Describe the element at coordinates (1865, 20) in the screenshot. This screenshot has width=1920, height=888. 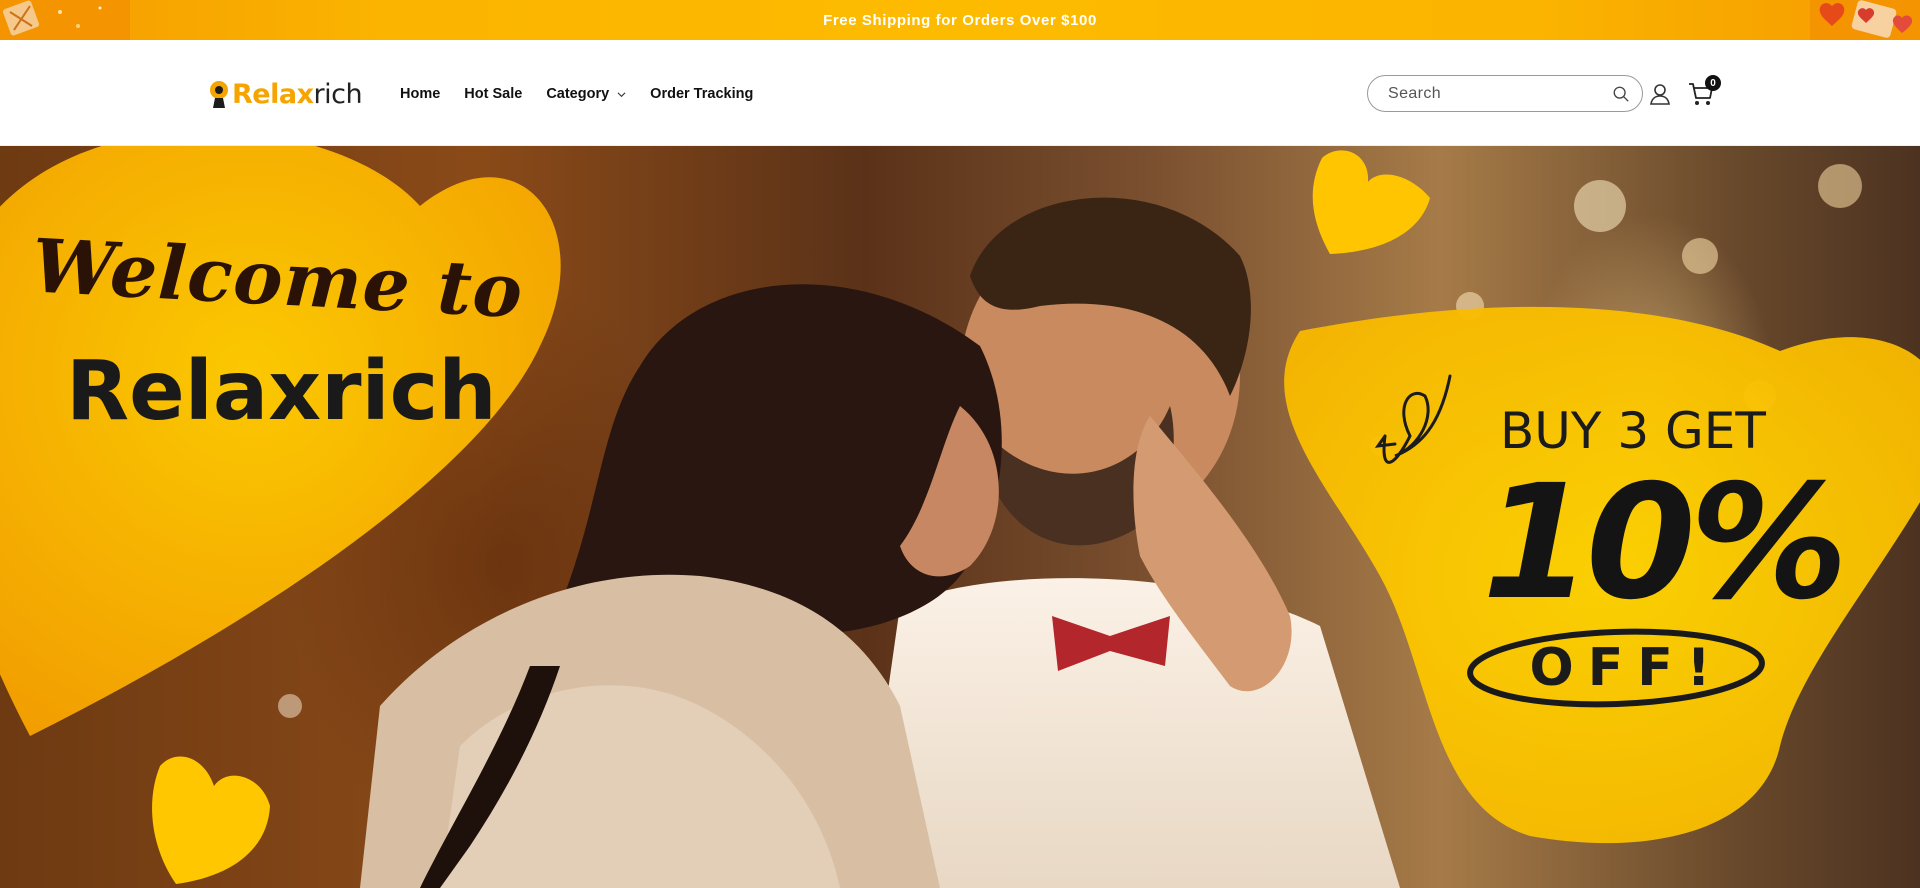
I see `heart-decoration-icon` at that location.